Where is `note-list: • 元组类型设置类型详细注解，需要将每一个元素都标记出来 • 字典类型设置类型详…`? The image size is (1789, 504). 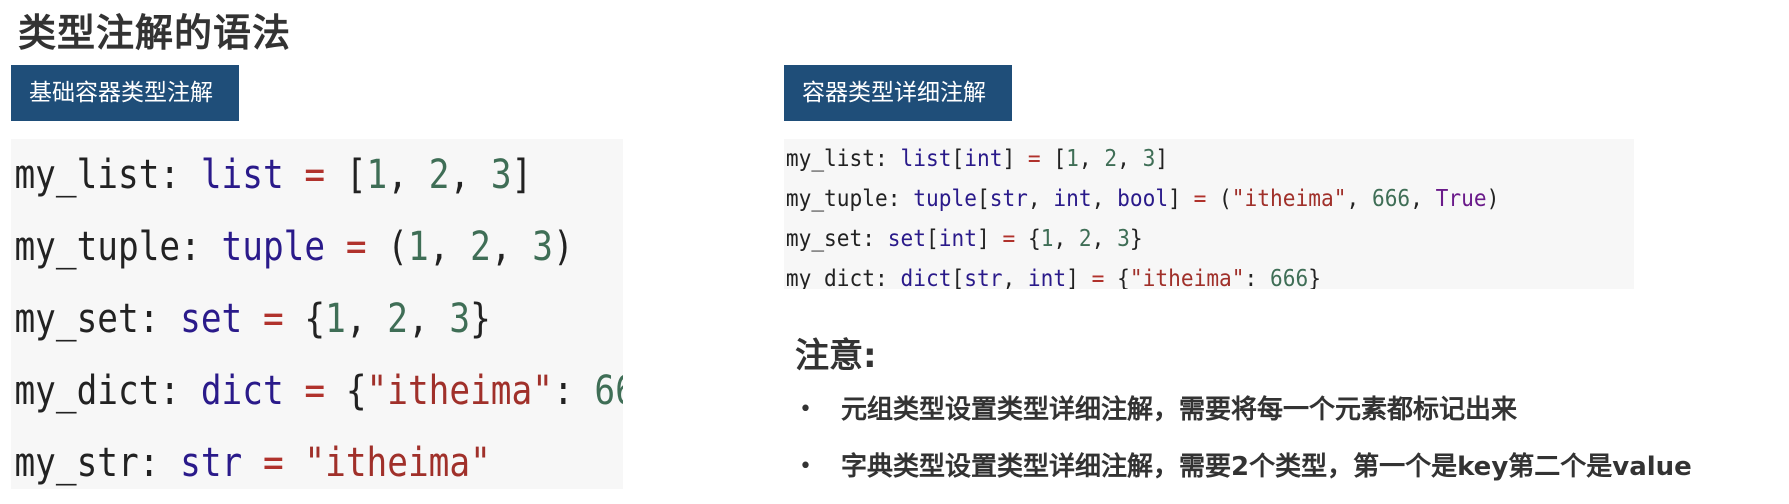 note-list: • 元组类型设置类型详细注解，需要将每一个元素都标记出来 • 字典类型设置类型详… is located at coordinates (1243, 447).